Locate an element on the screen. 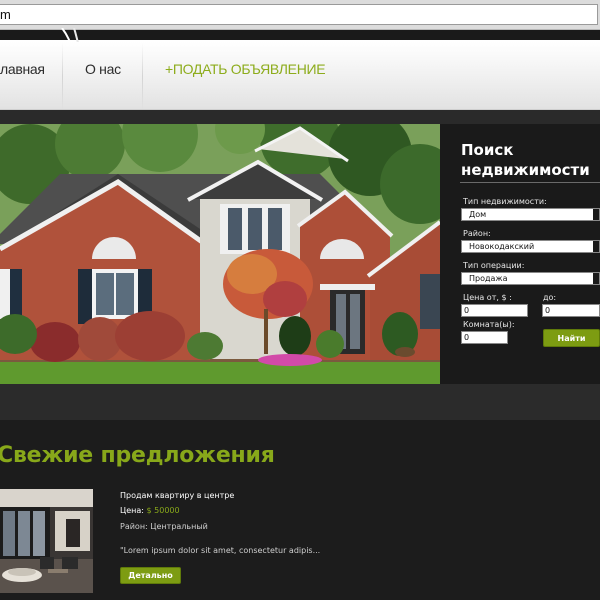  district-select: Новокодакский is located at coordinates (530, 246).